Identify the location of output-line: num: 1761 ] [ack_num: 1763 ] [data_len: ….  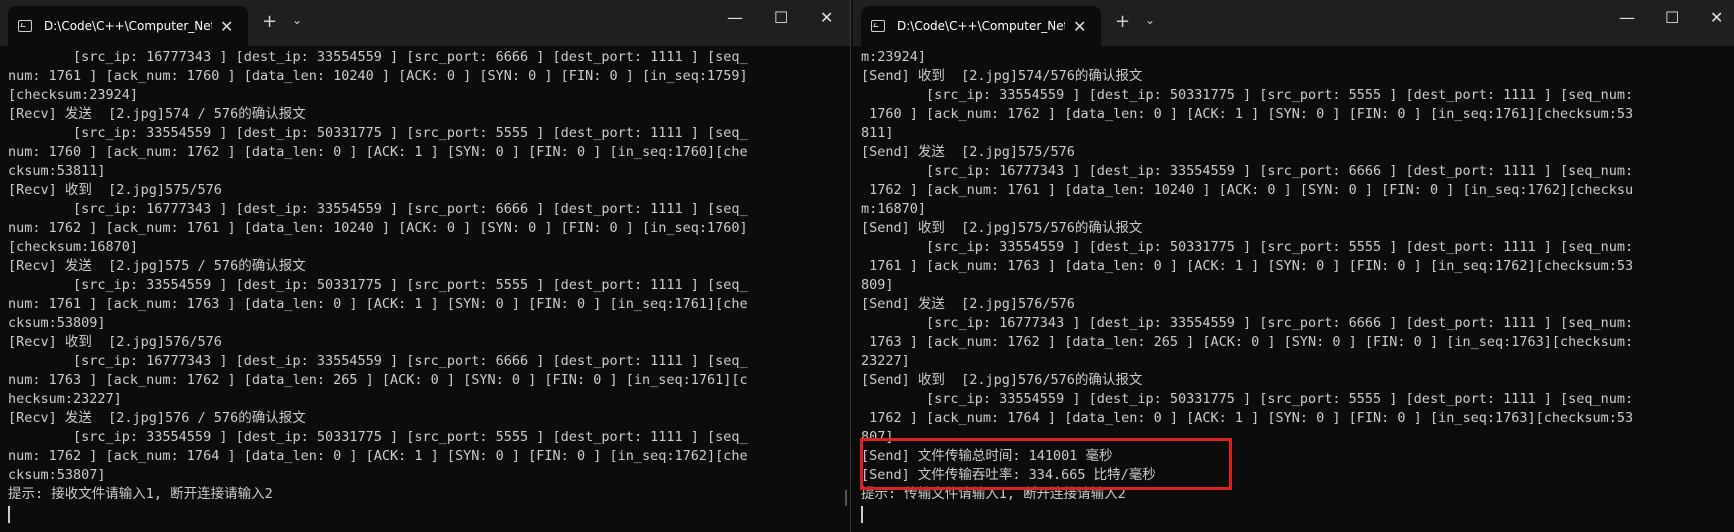
(378, 304).